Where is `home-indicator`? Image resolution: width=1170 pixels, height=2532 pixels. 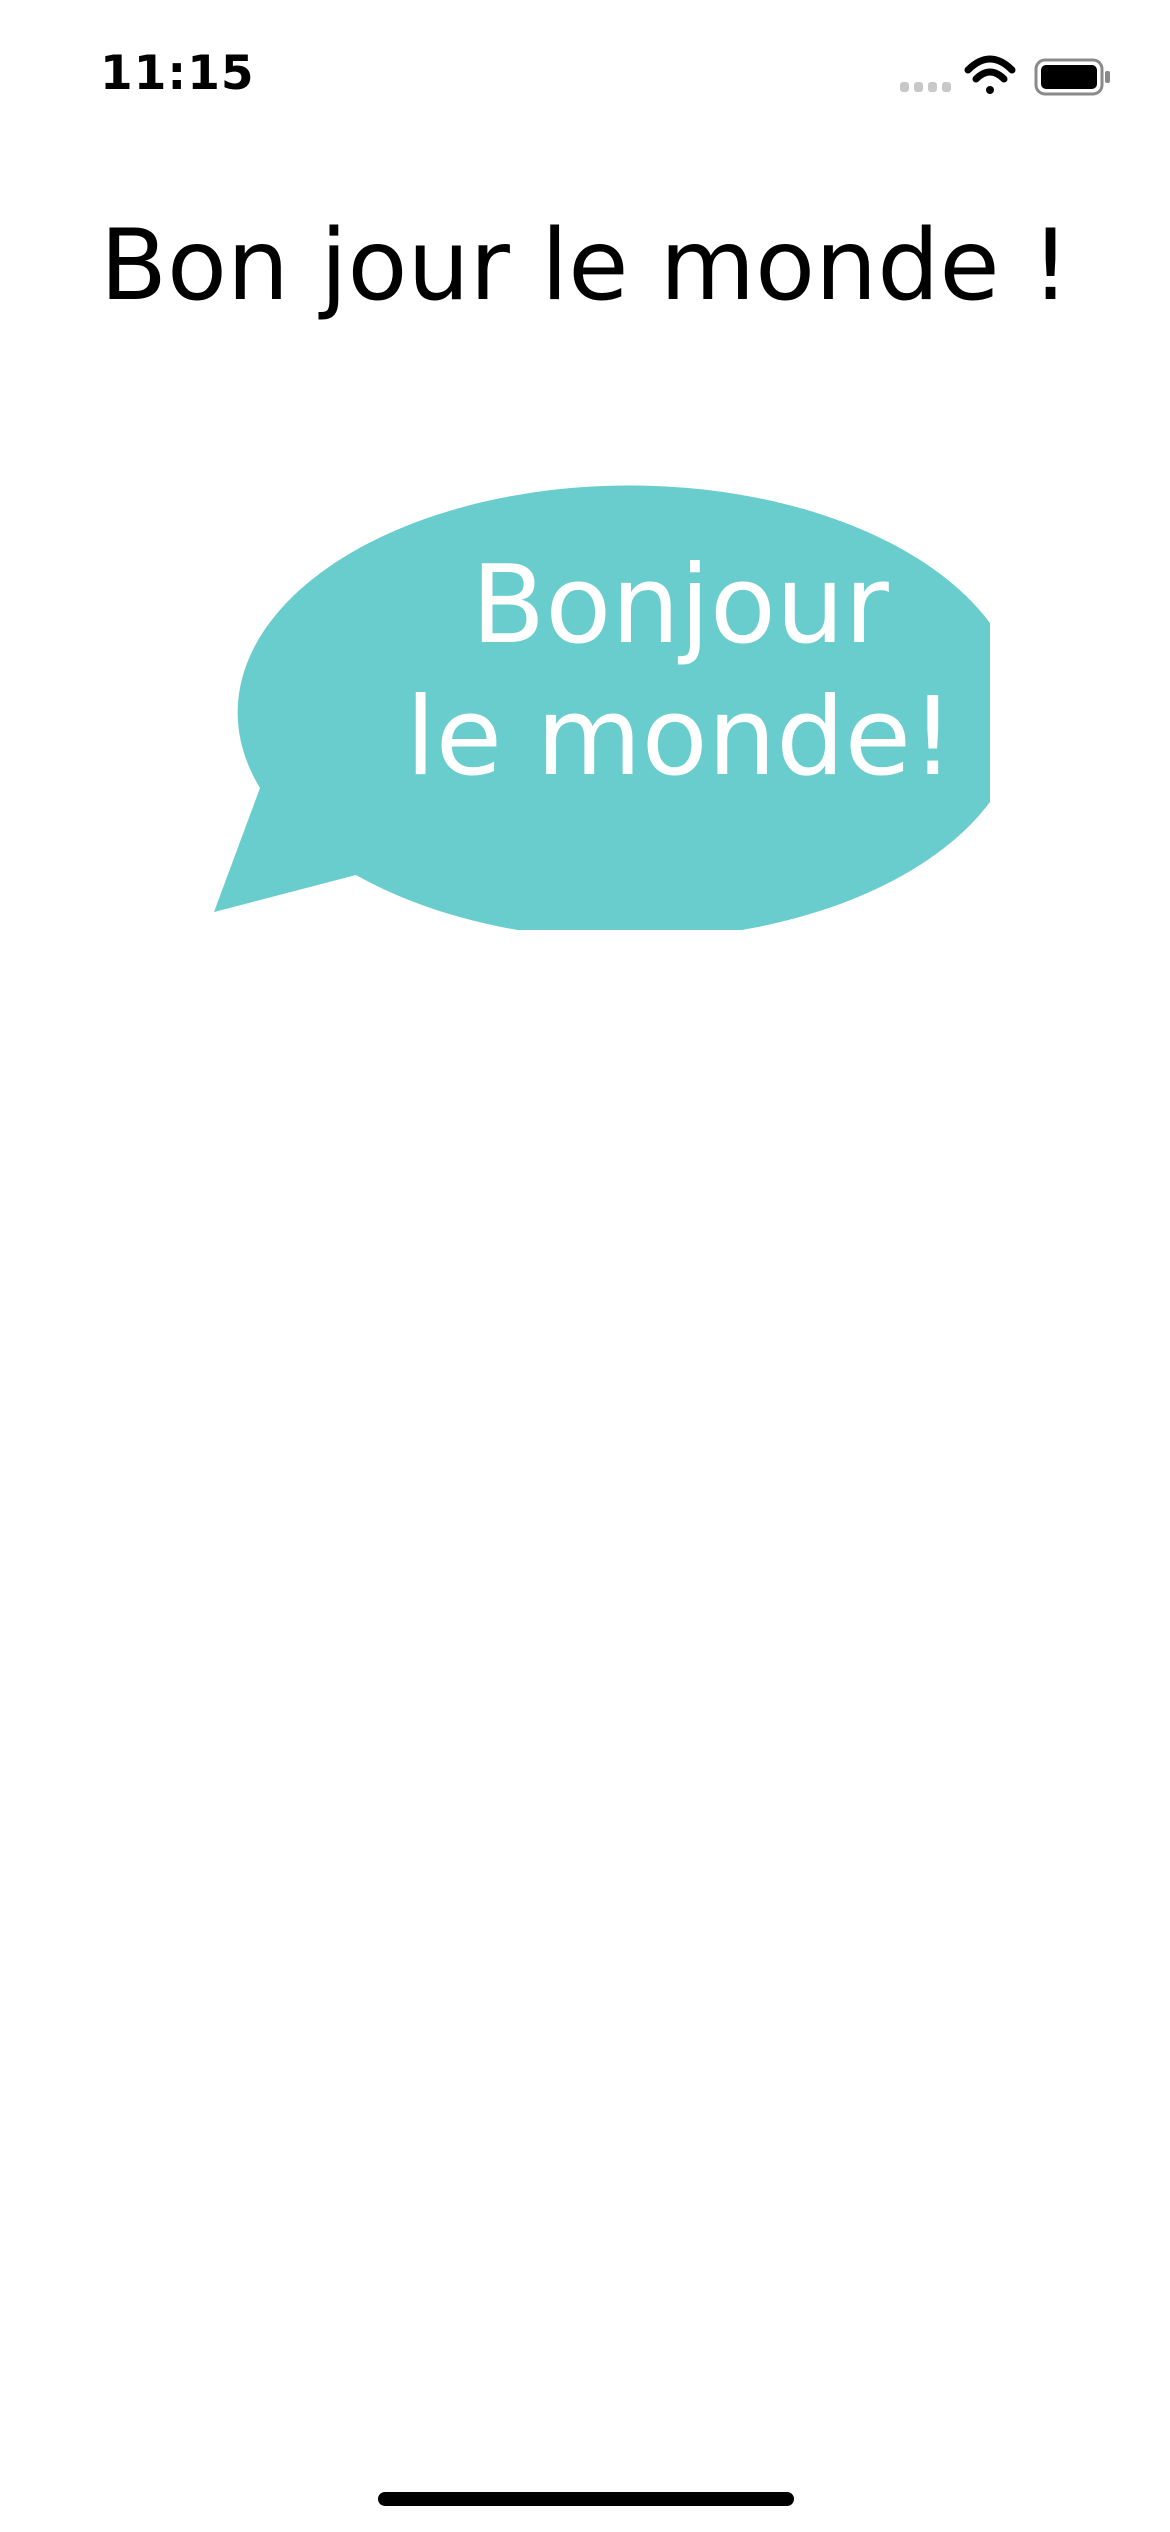
home-indicator is located at coordinates (586, 2499).